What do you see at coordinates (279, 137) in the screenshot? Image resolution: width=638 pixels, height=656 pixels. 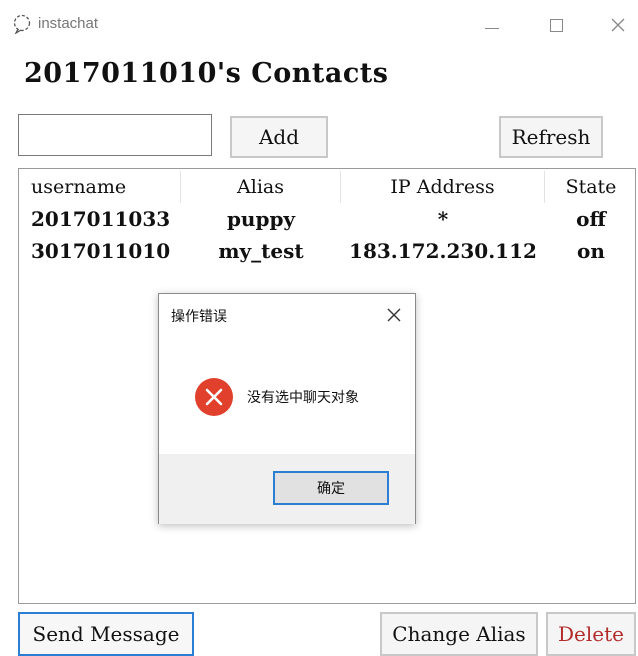 I see `add-button: Add` at bounding box center [279, 137].